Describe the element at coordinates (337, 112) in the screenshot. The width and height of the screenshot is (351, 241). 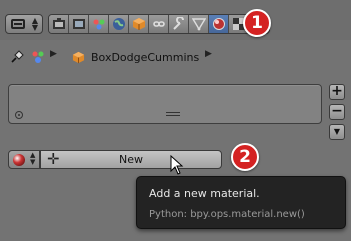
I see `remove-slot-button: −` at that location.